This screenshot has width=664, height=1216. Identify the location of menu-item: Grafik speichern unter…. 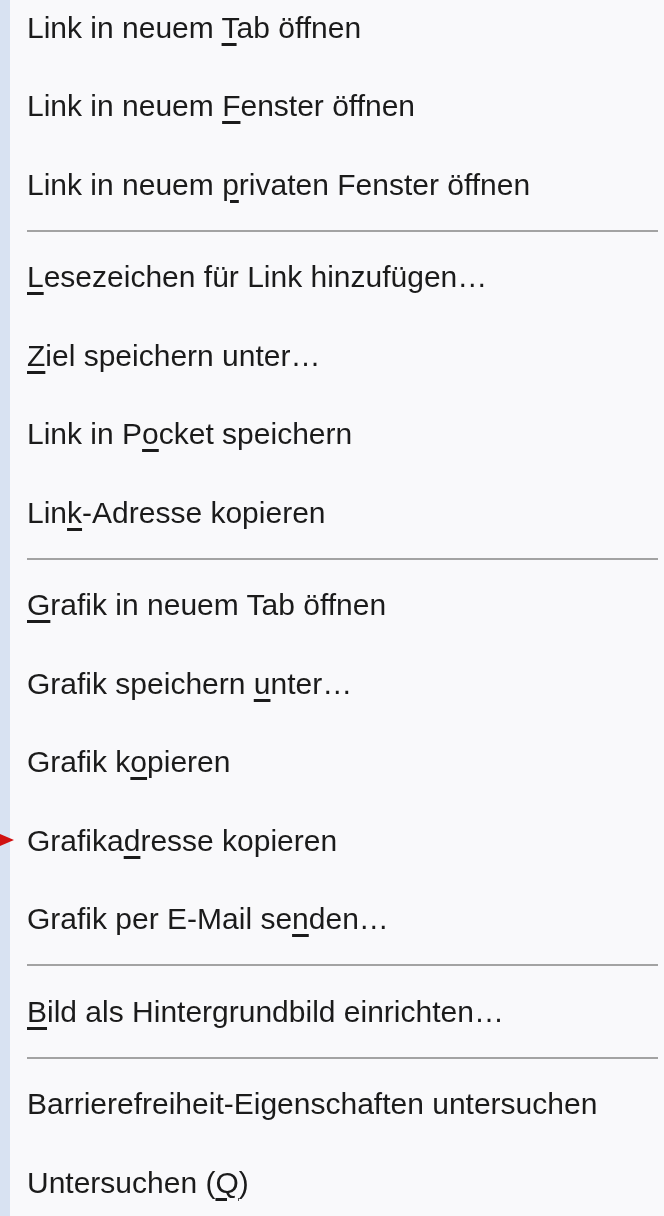
(337, 683).